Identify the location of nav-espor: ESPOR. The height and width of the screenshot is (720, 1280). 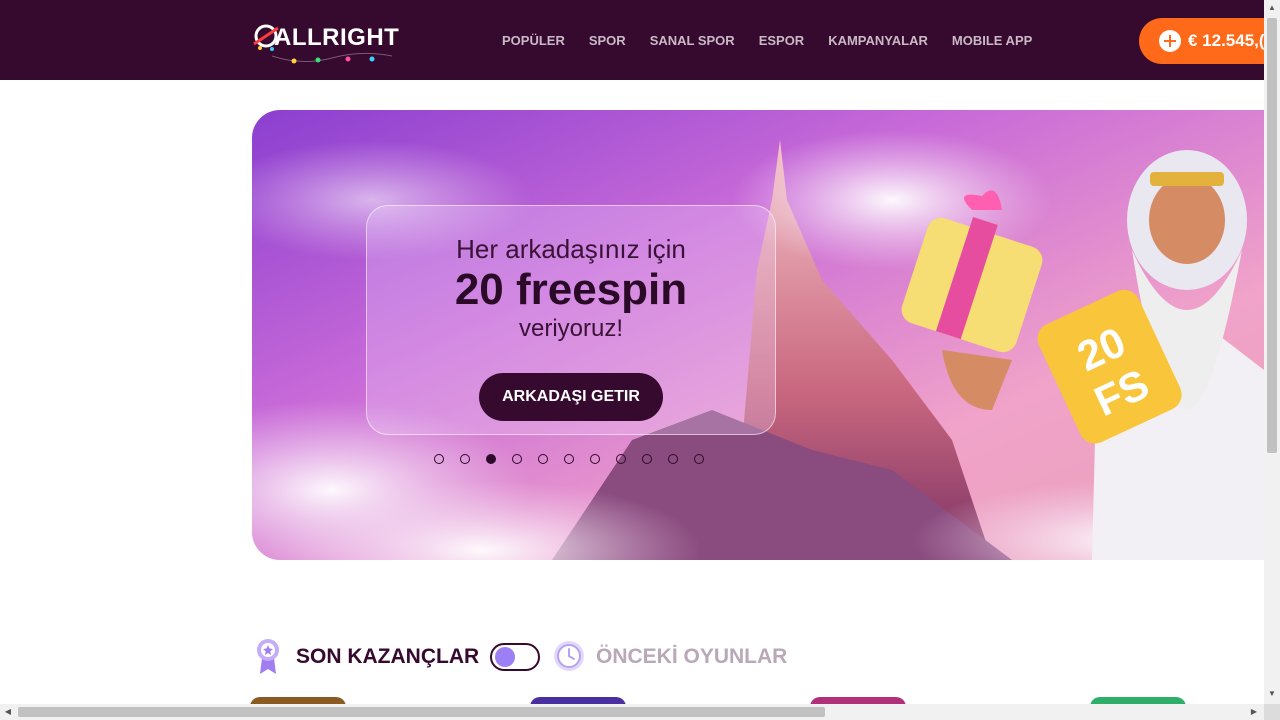
(782, 40).